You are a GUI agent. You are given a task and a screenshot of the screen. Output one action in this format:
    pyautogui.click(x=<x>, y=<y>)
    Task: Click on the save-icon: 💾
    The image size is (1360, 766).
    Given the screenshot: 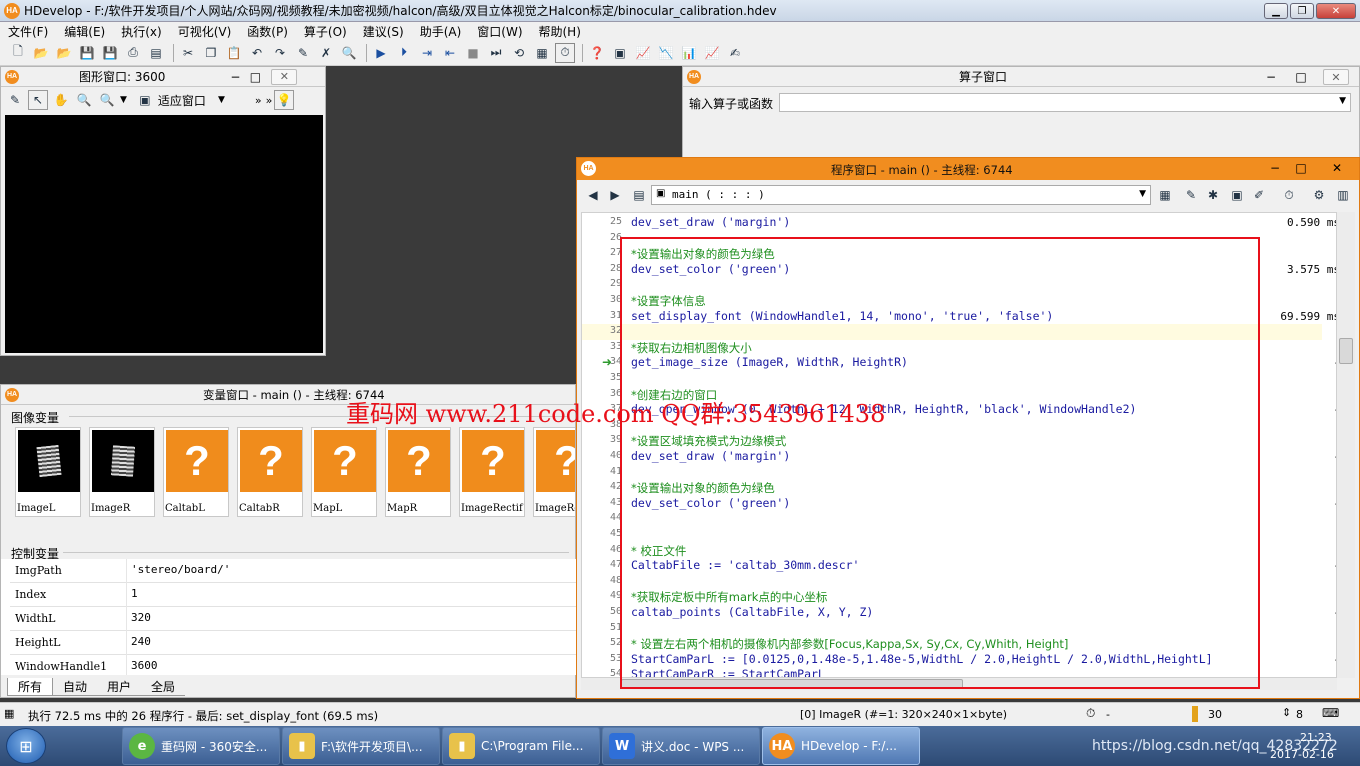 What is the action you would take?
    pyautogui.click(x=87, y=53)
    